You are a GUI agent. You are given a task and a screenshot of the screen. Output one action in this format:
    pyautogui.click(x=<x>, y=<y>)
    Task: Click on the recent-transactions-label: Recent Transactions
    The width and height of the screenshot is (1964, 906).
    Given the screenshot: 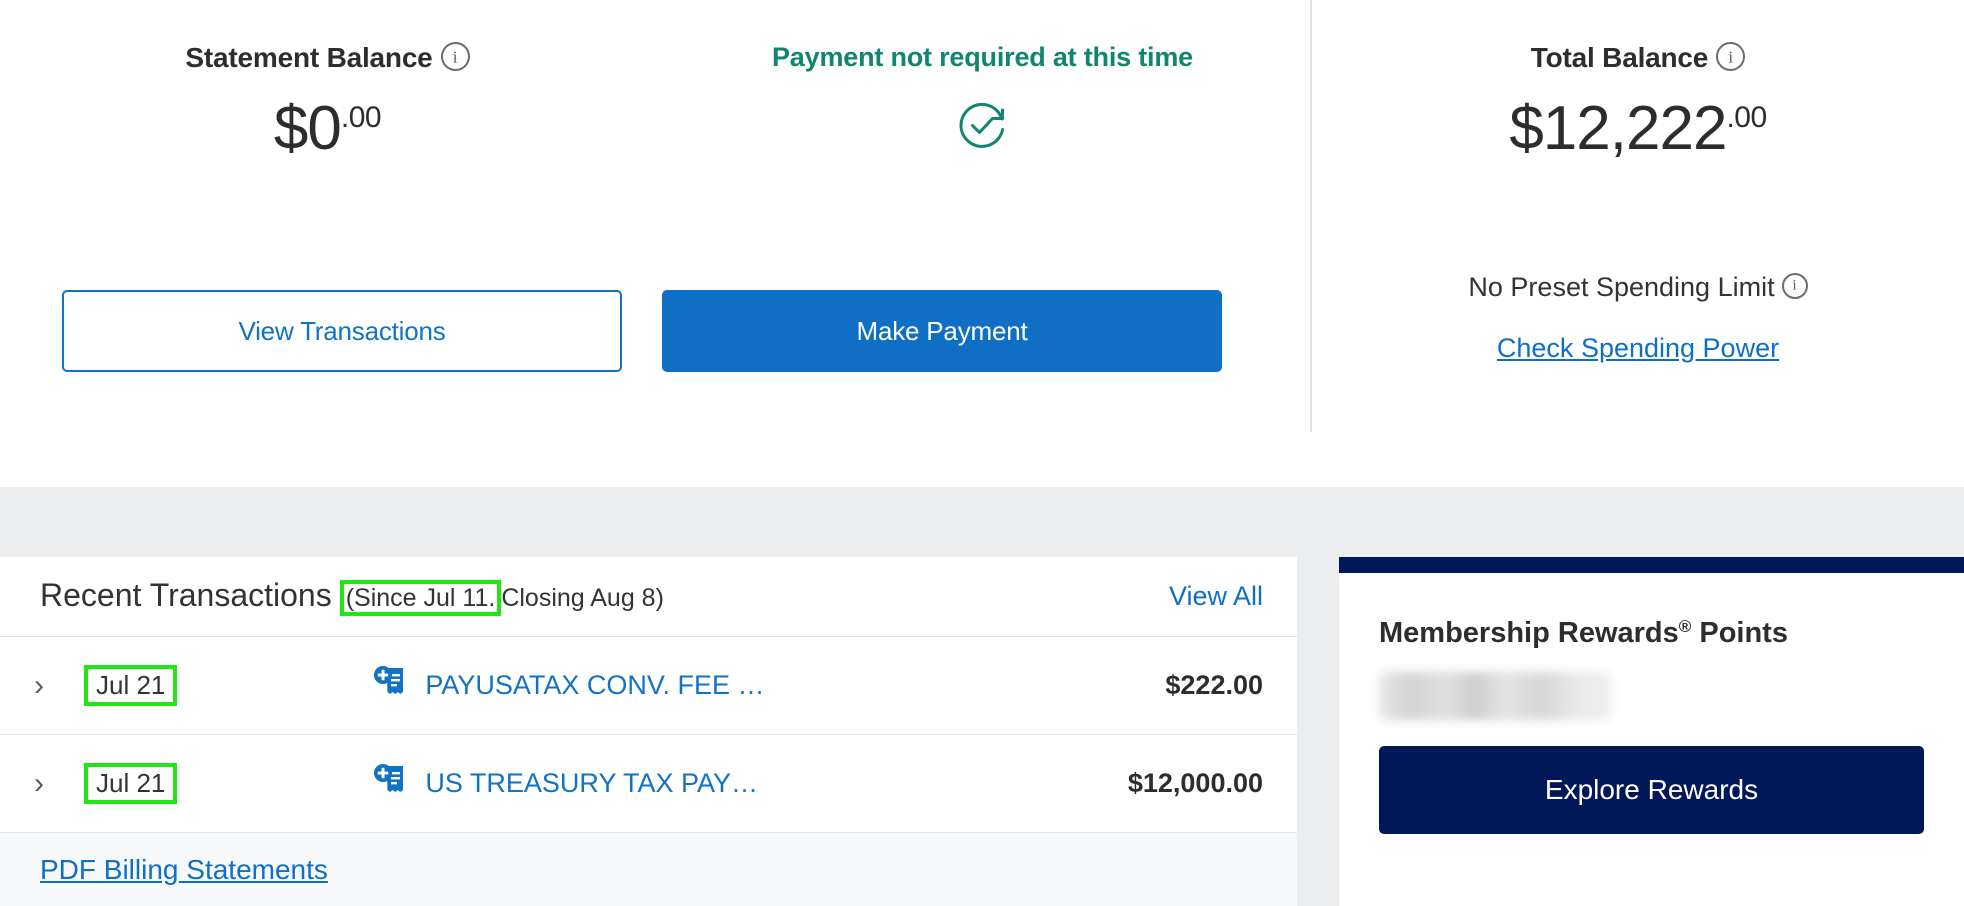 What is the action you would take?
    pyautogui.click(x=186, y=594)
    